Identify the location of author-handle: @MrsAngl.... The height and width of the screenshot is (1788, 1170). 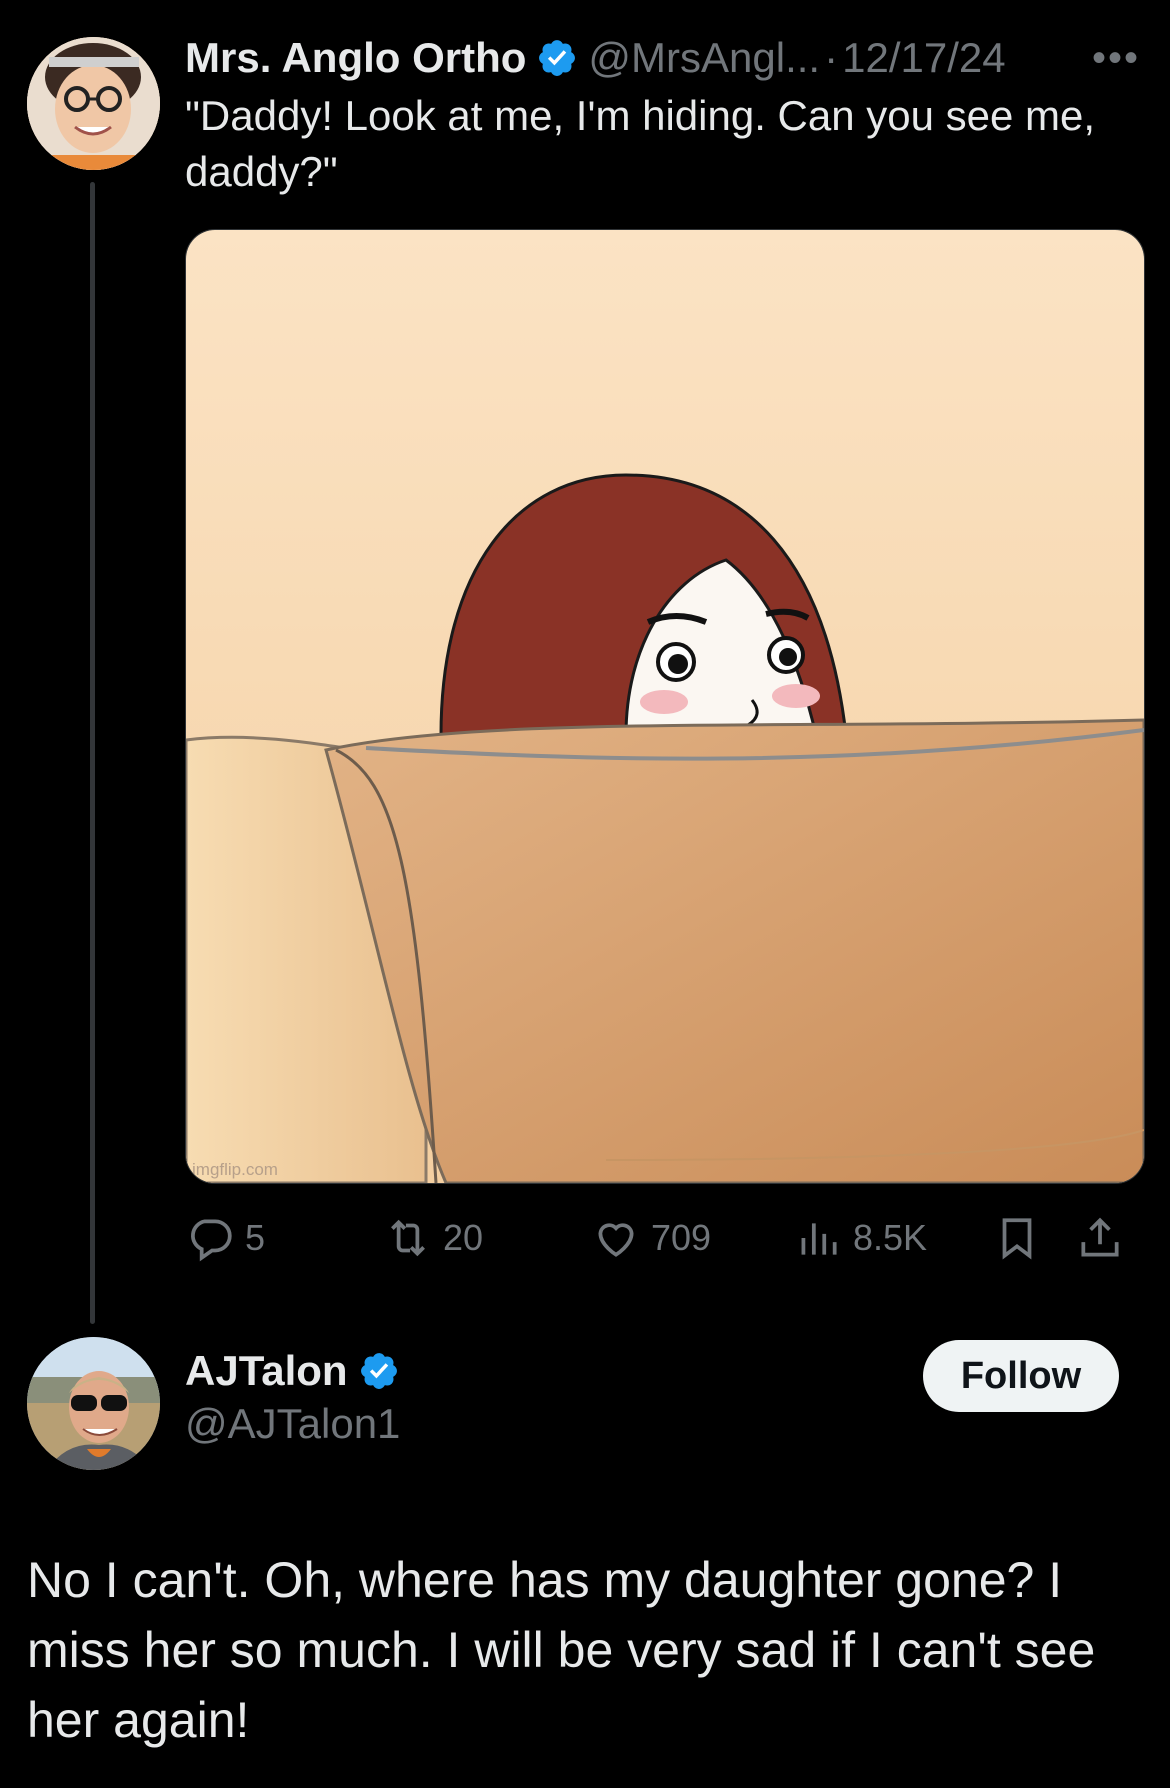
(704, 58).